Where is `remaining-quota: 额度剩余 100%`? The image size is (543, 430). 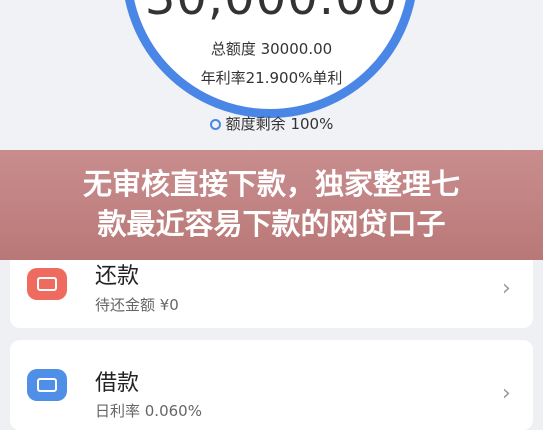 remaining-quota: 额度剩余 100% is located at coordinates (271, 123).